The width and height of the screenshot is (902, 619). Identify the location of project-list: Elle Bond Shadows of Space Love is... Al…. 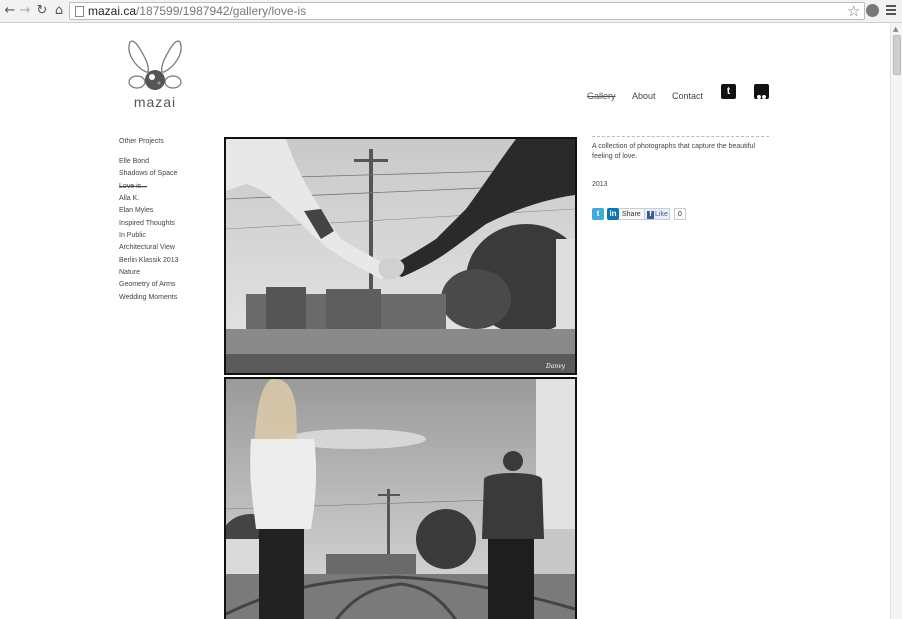
(149, 231).